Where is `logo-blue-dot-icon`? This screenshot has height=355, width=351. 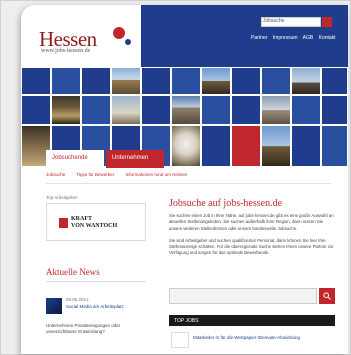 logo-blue-dot-icon is located at coordinates (128, 42).